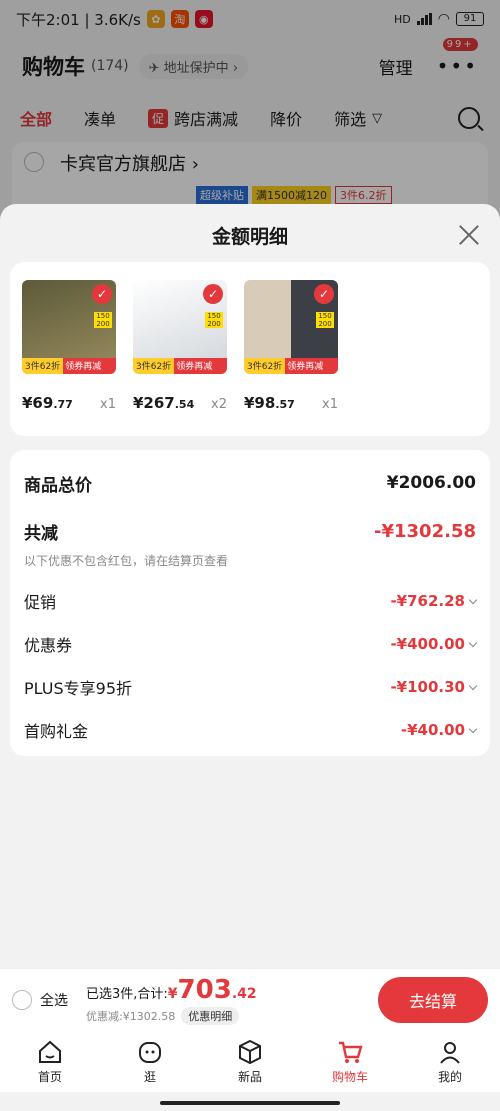 The width and height of the screenshot is (500, 1111). Describe the element at coordinates (41, 533) in the screenshot. I see `total-reduction-label: 共减` at that location.